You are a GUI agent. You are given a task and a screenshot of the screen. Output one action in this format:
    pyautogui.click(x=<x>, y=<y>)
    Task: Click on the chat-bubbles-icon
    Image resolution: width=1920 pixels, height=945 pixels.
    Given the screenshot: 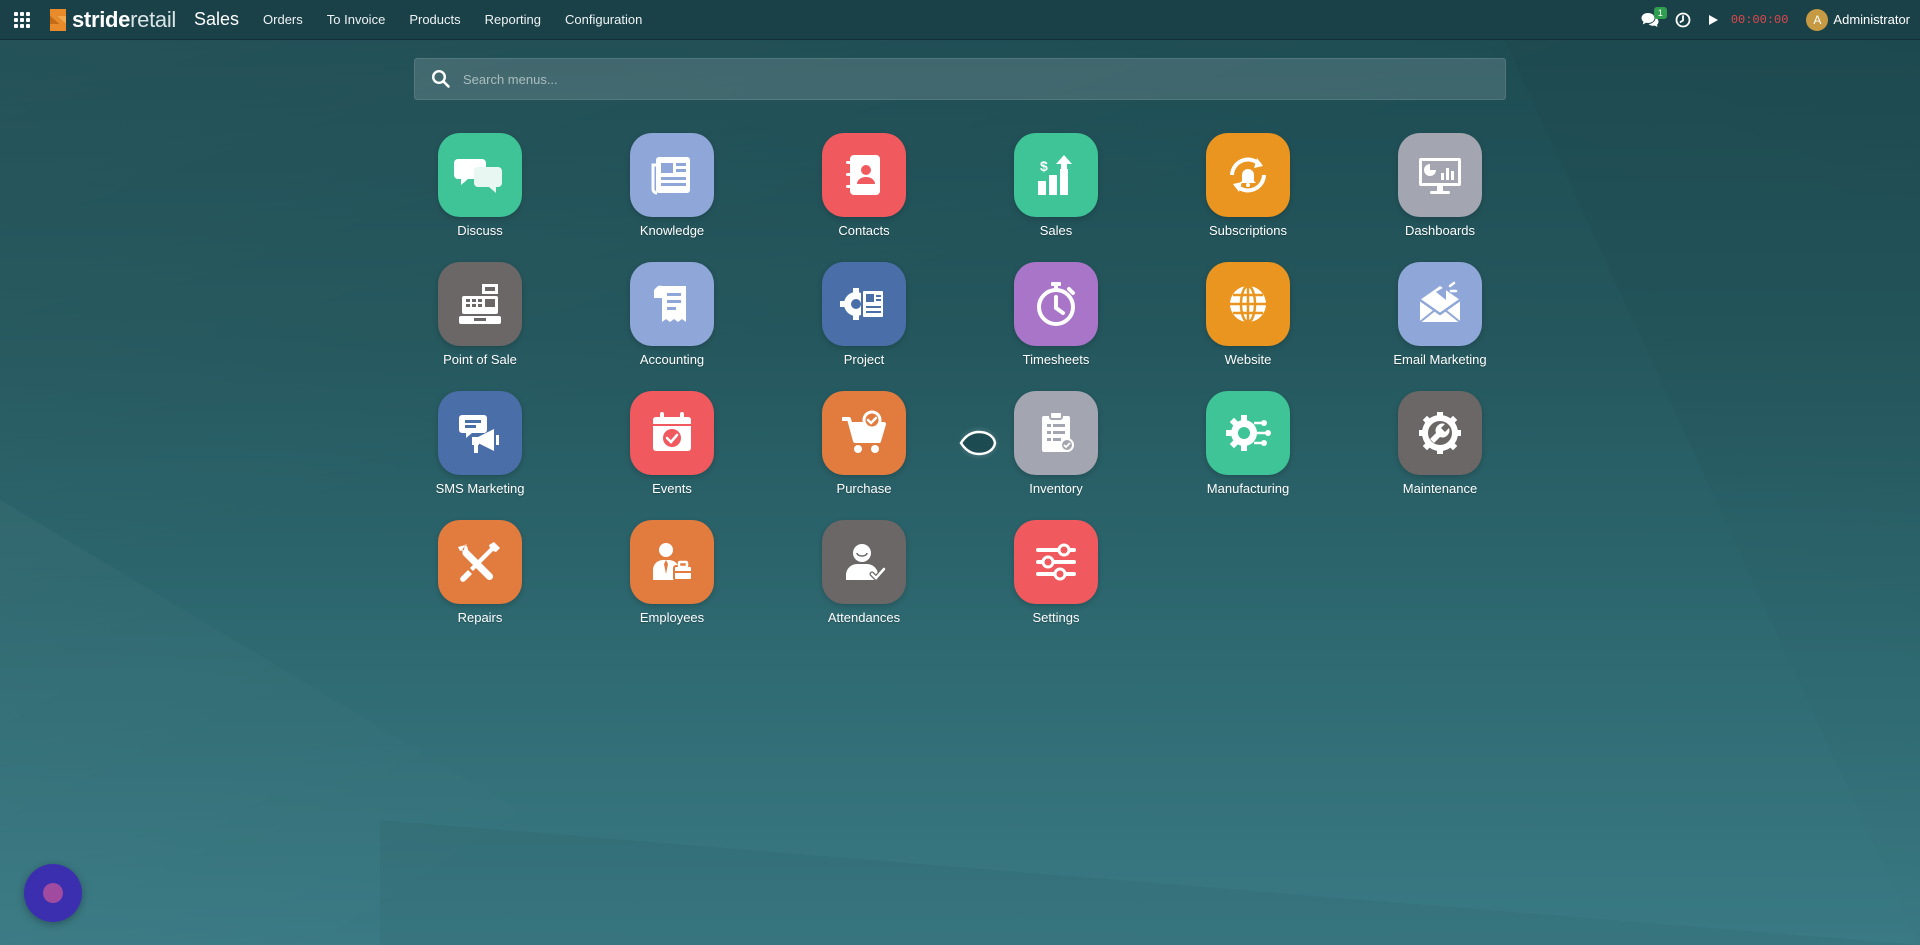 What is the action you would take?
    pyautogui.click(x=478, y=176)
    